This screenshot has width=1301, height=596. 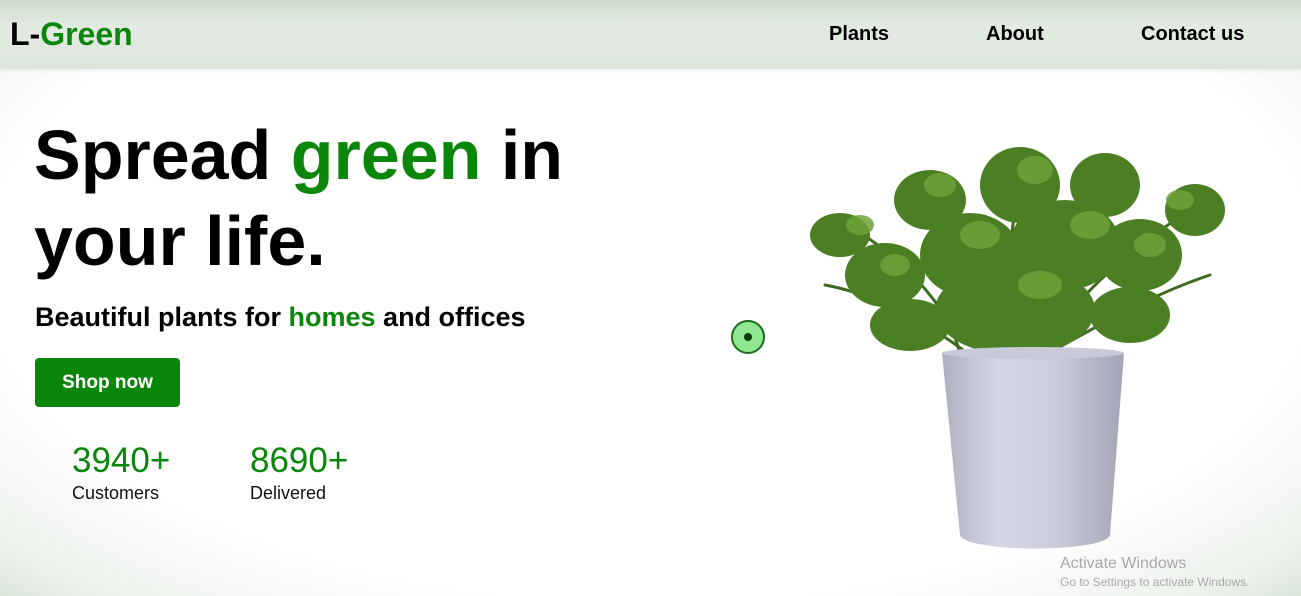 What do you see at coordinates (1155, 582) in the screenshot?
I see `watermark-subtitle: Go to Settings to activate Windows.` at bounding box center [1155, 582].